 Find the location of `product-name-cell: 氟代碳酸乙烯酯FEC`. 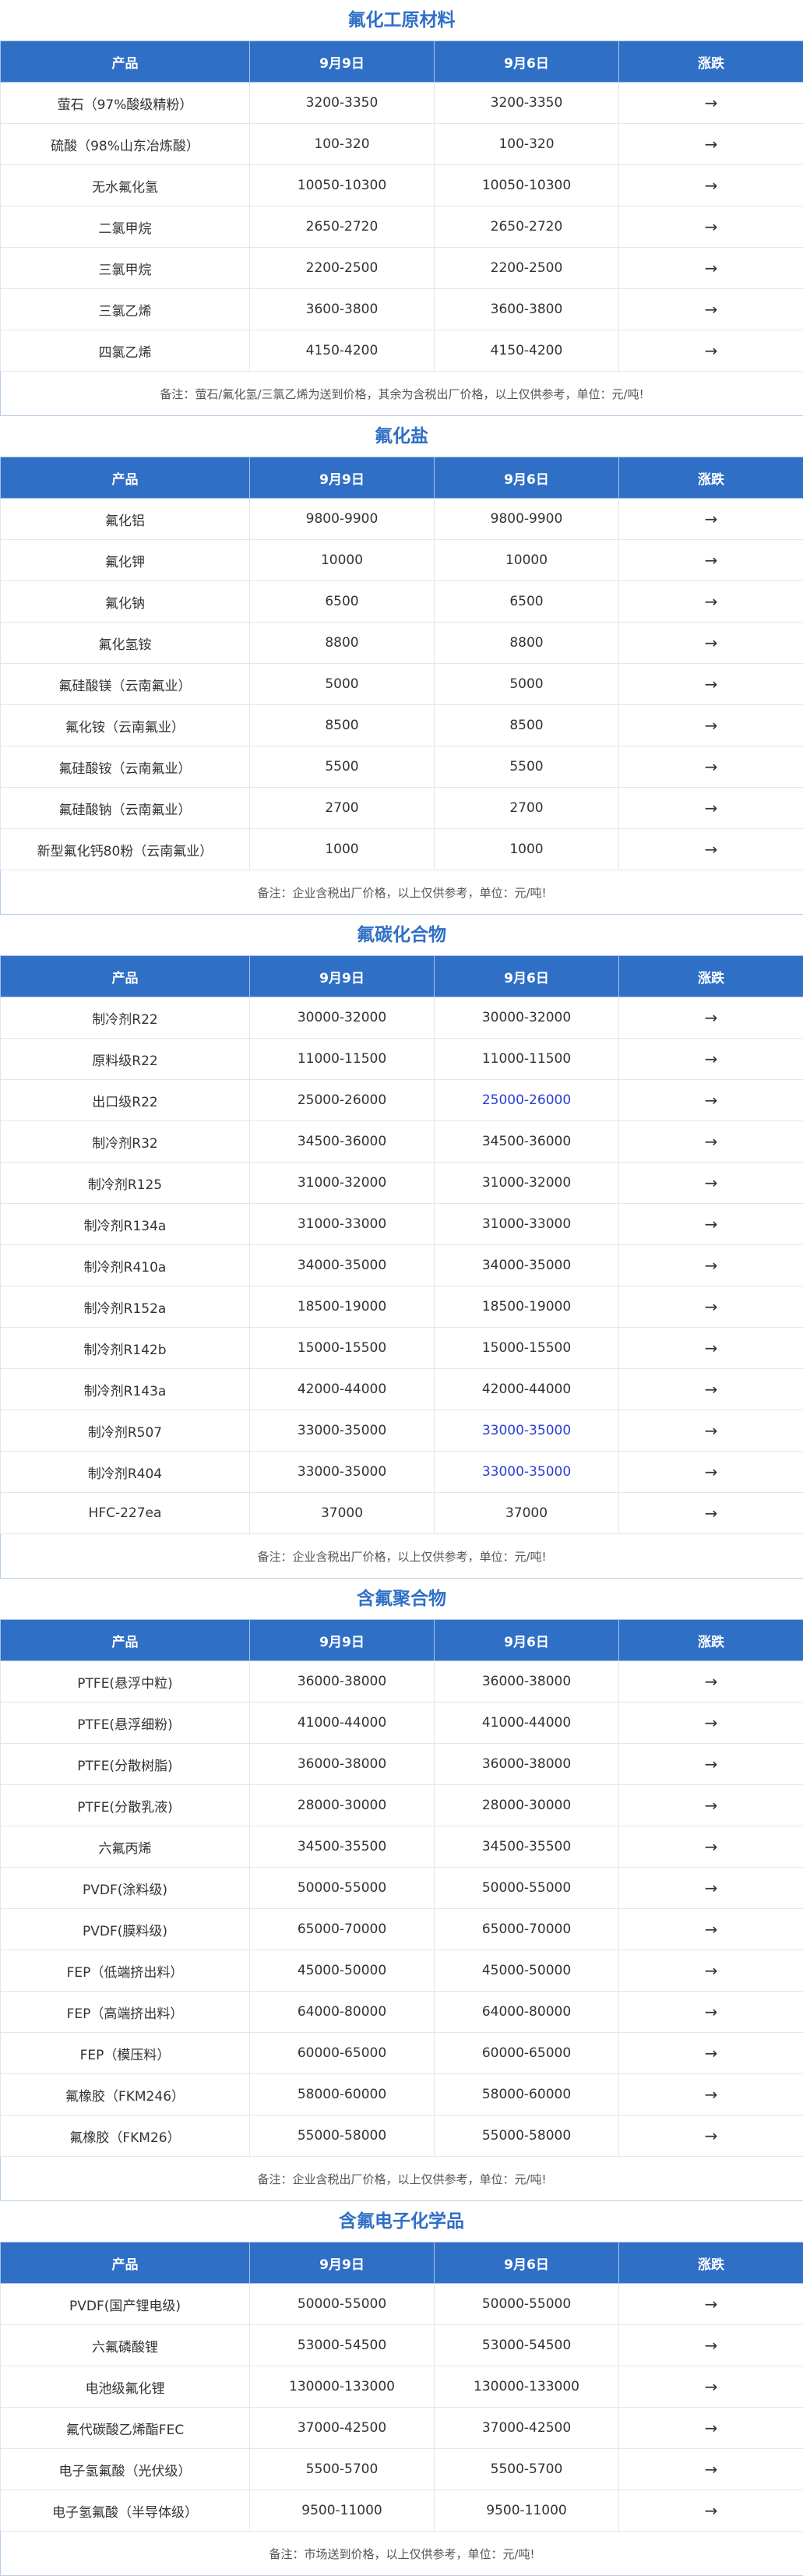

product-name-cell: 氟代碳酸乙烯酯FEC is located at coordinates (125, 2428).